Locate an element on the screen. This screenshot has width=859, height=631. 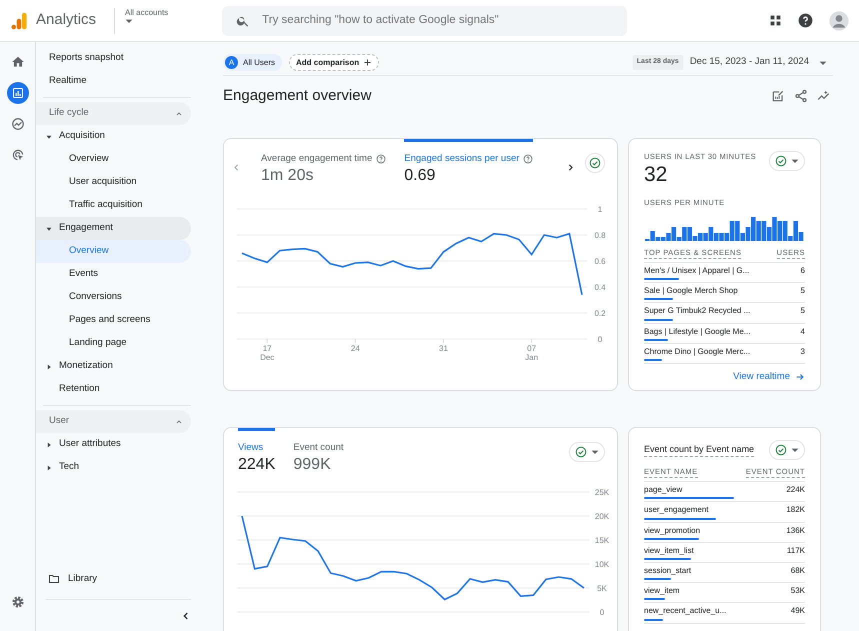
share-button is located at coordinates (801, 96).